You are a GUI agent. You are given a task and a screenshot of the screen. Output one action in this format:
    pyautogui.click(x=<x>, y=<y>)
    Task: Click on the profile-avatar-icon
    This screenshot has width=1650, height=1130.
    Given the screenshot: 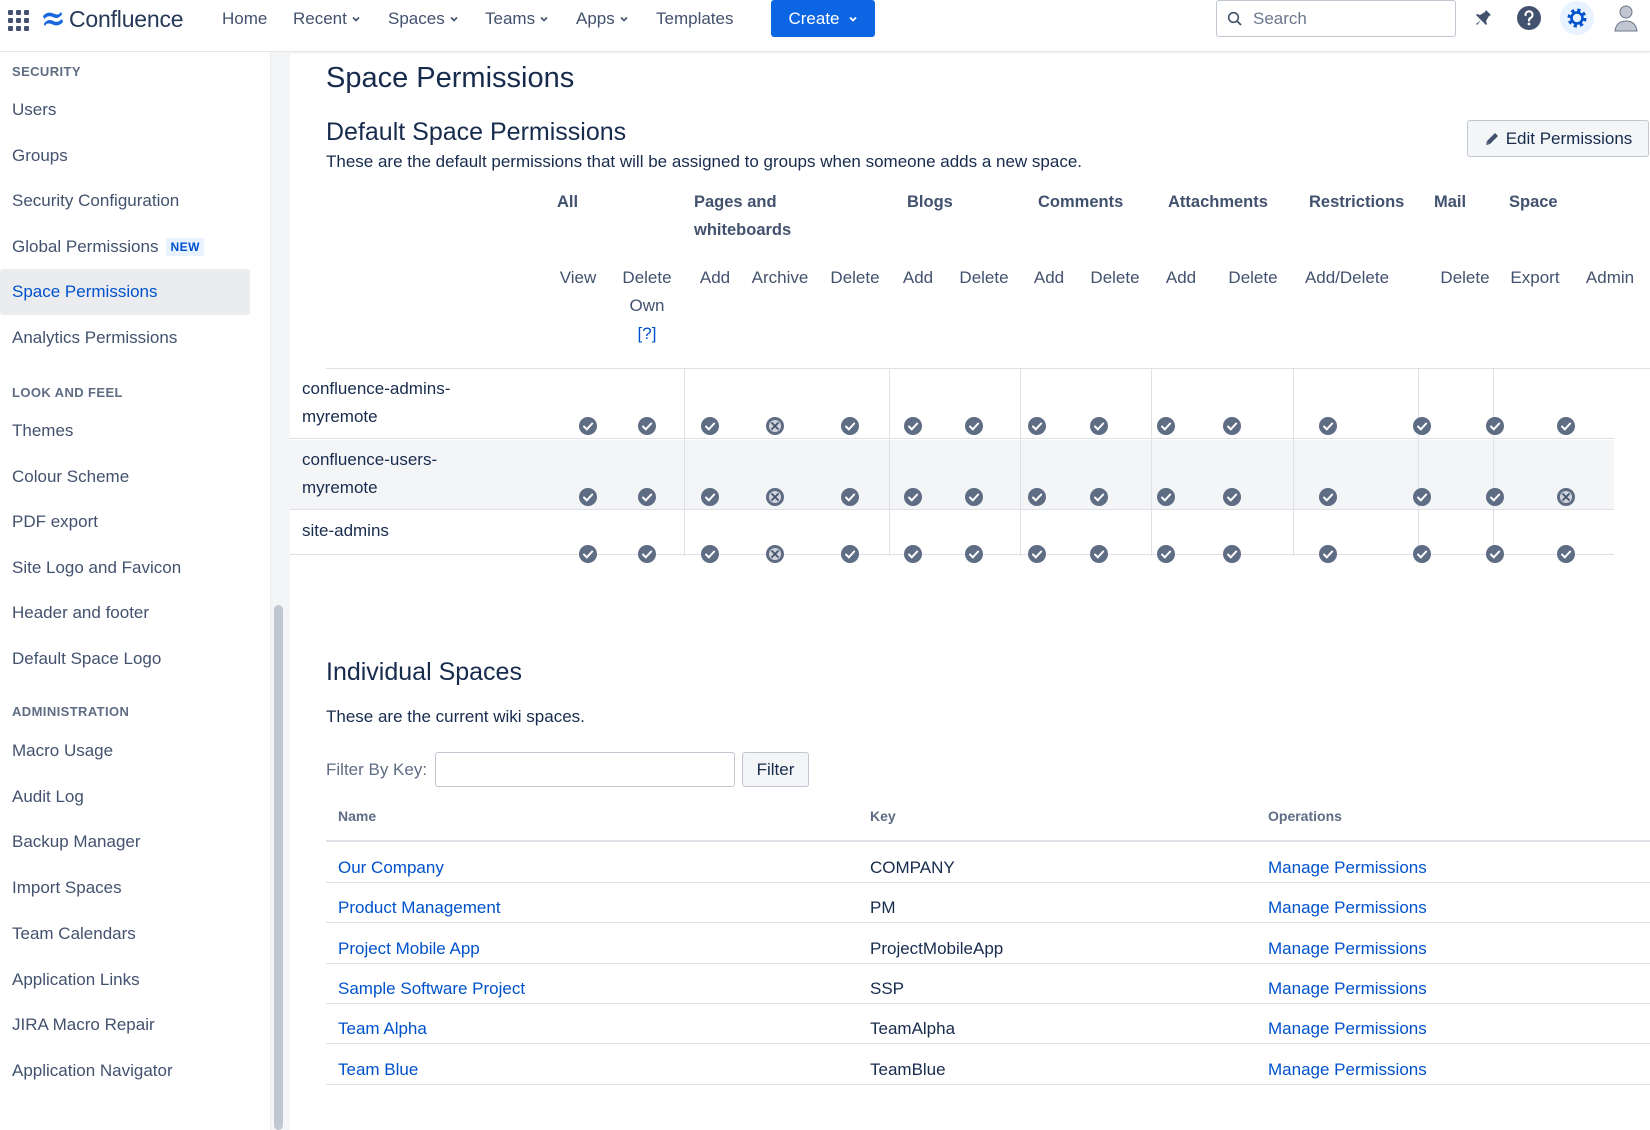 What is the action you would take?
    pyautogui.click(x=1626, y=18)
    